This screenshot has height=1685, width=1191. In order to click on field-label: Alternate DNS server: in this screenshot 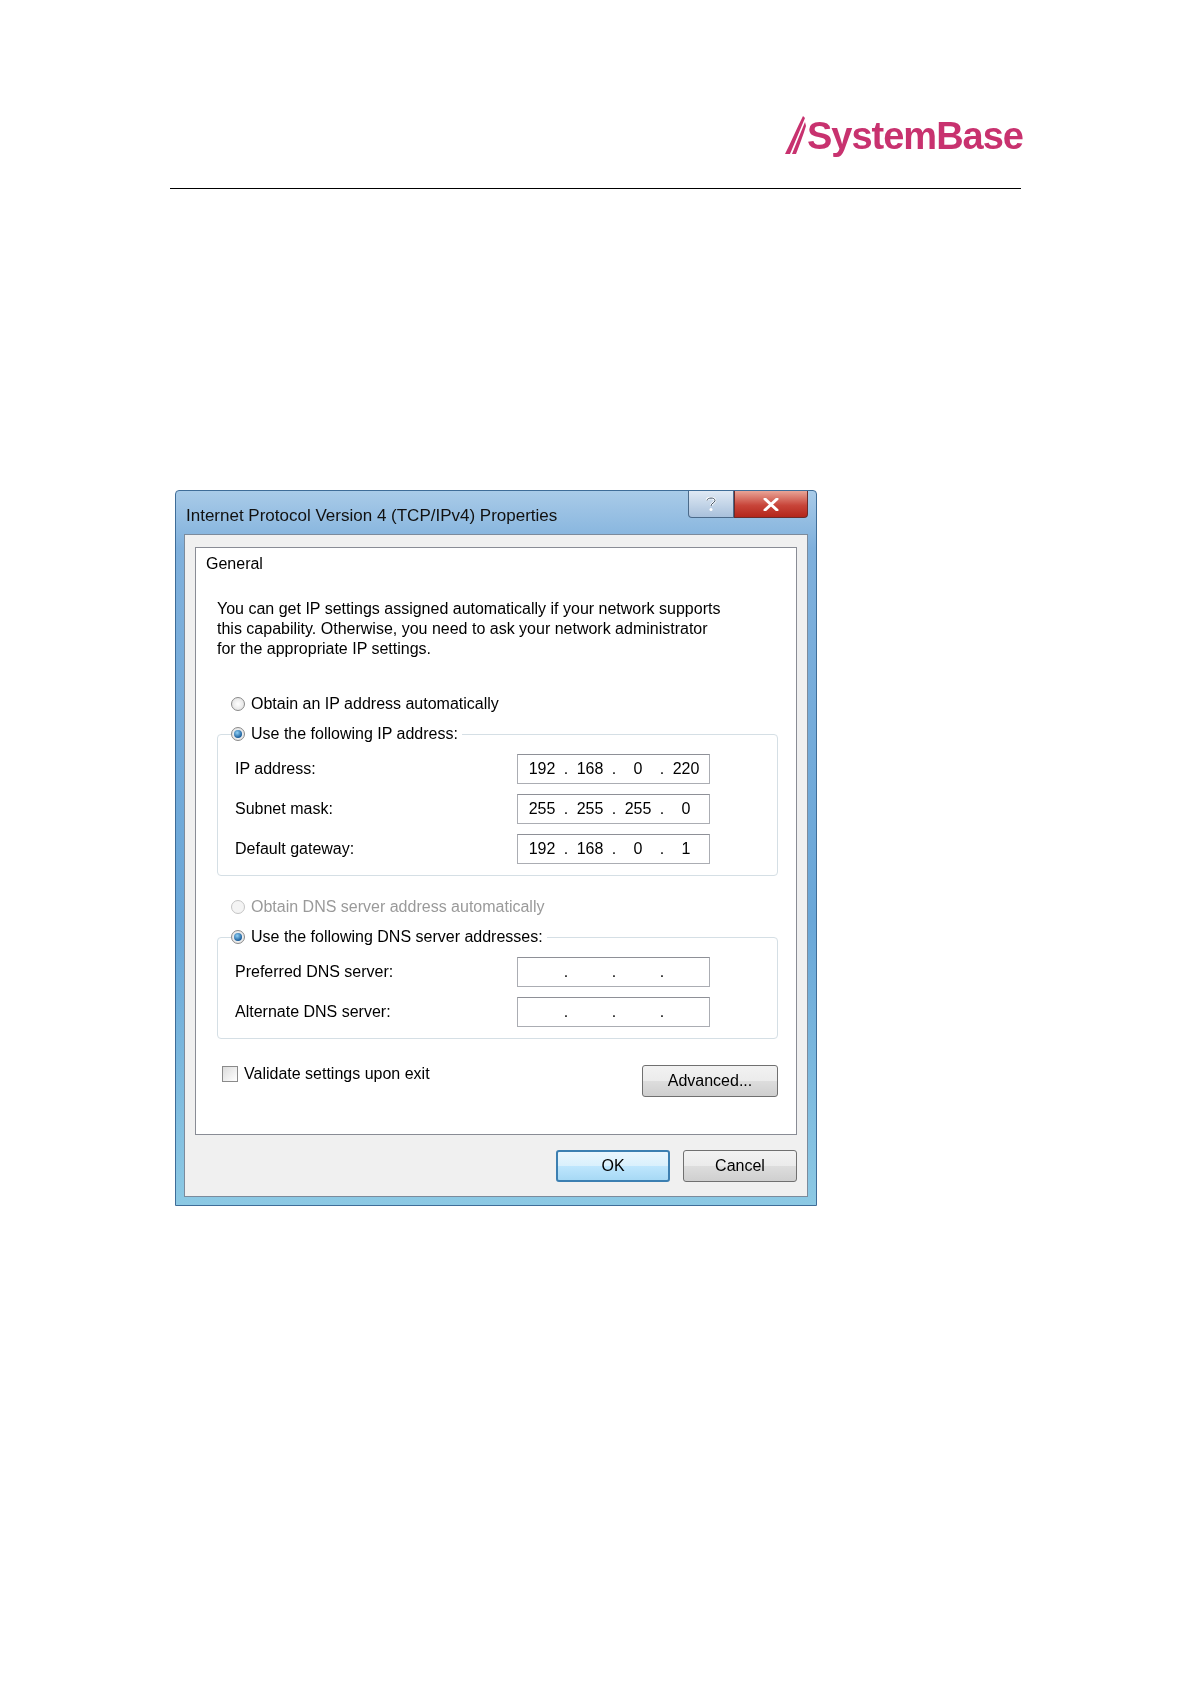, I will do `click(313, 1012)`.